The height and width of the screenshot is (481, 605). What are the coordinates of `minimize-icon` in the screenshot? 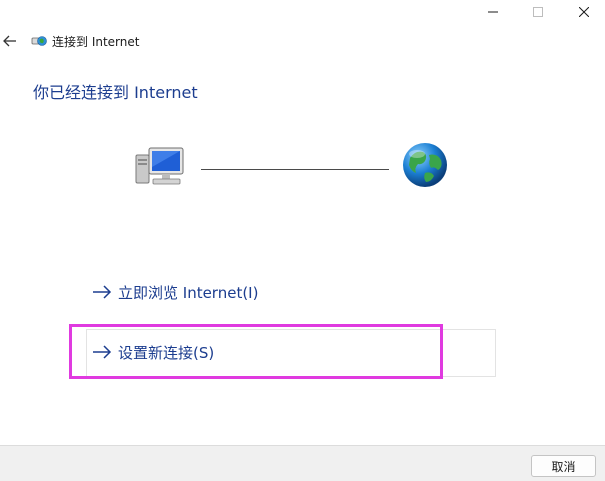 It's located at (493, 12).